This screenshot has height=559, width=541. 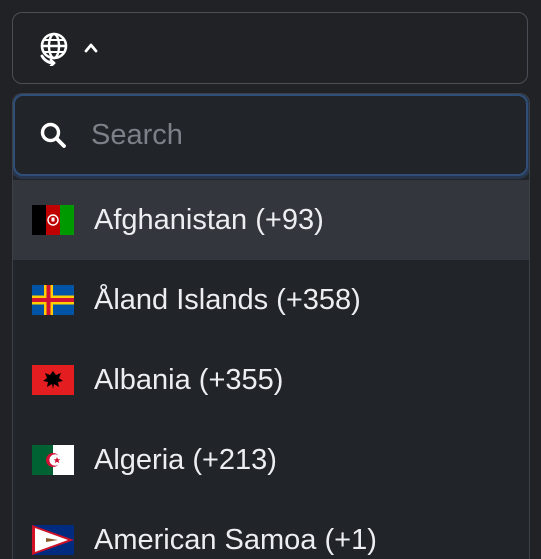 What do you see at coordinates (189, 379) in the screenshot?
I see `country-option-label: Albania (+355)` at bounding box center [189, 379].